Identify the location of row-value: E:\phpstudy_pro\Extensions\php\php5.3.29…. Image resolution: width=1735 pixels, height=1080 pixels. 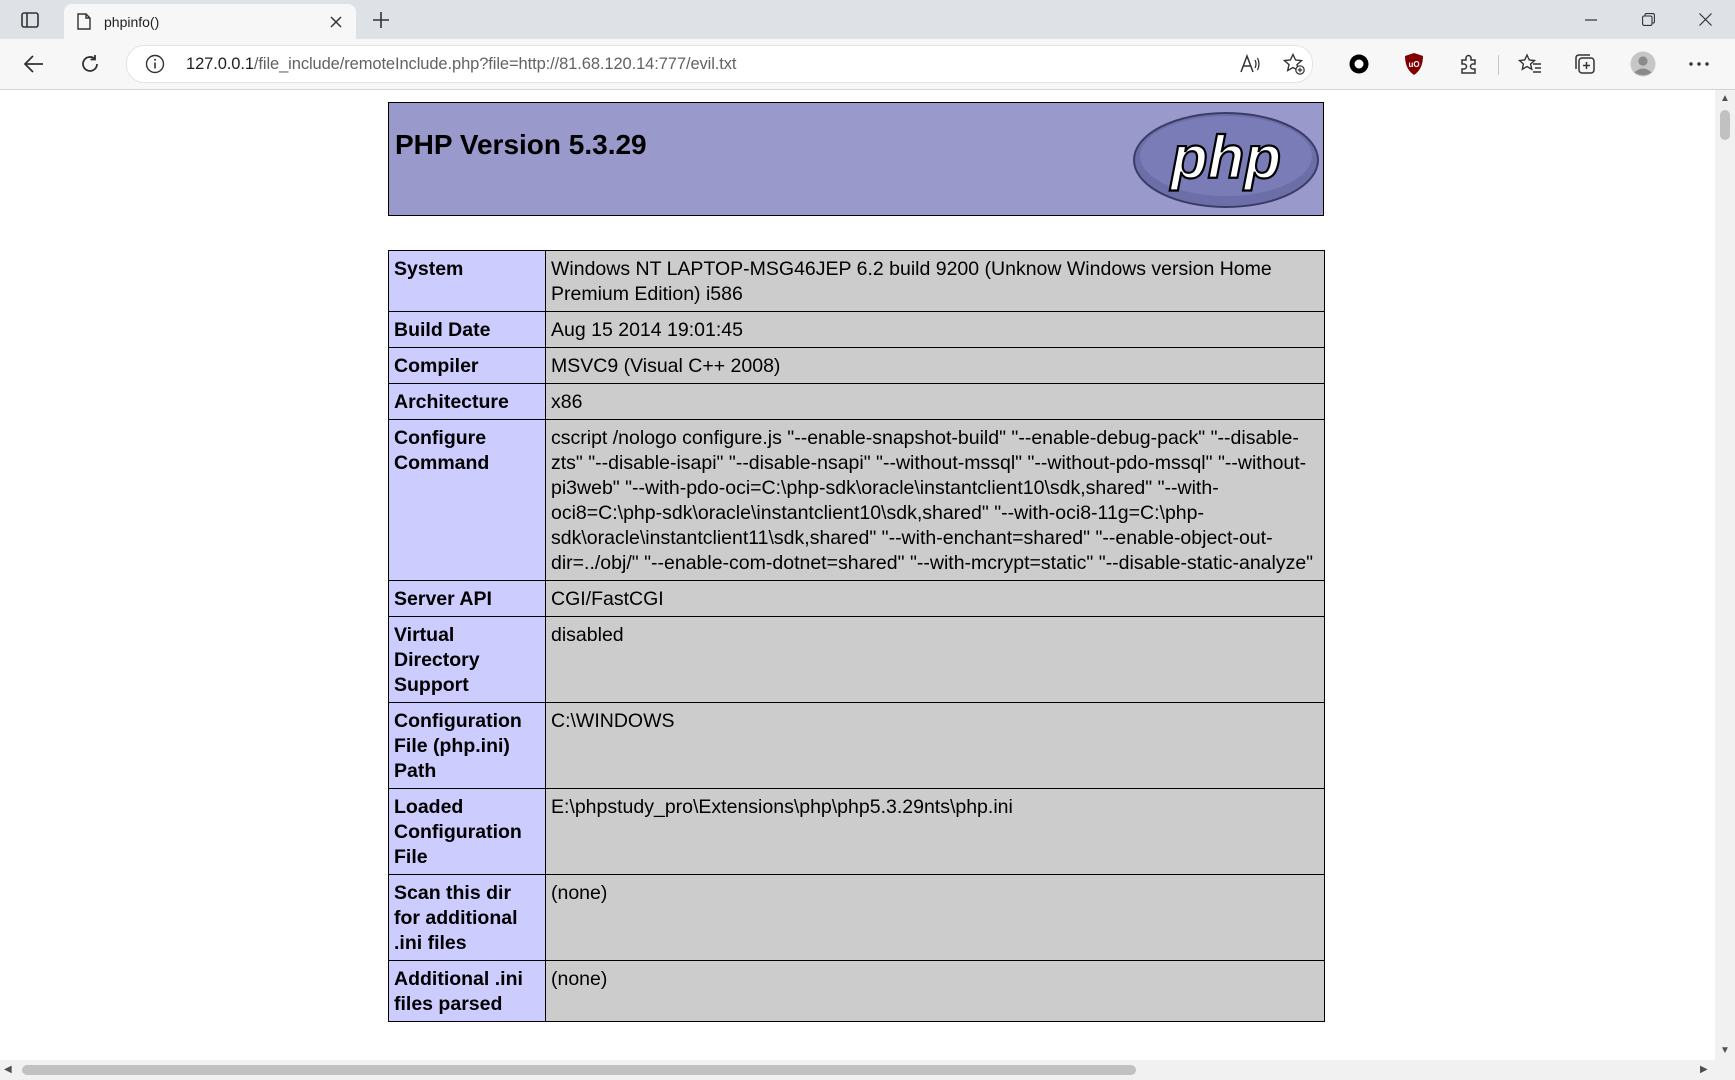
(935, 831).